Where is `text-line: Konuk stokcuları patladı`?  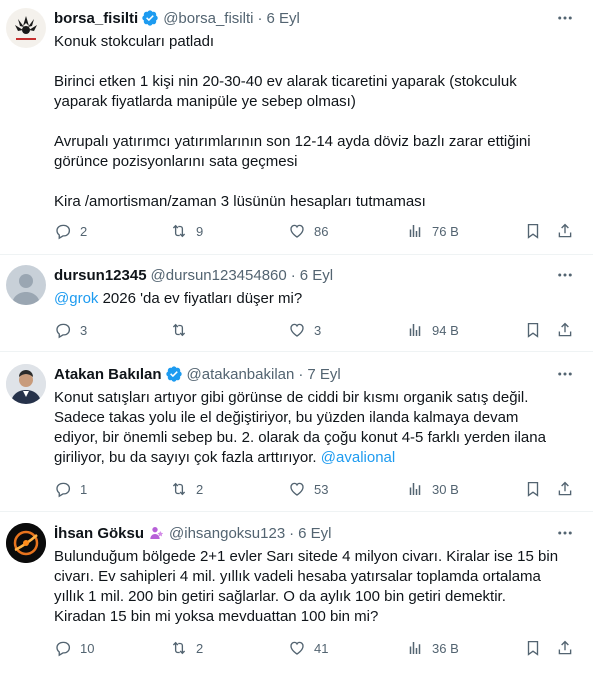 text-line: Konuk stokcuları patladı is located at coordinates (134, 41).